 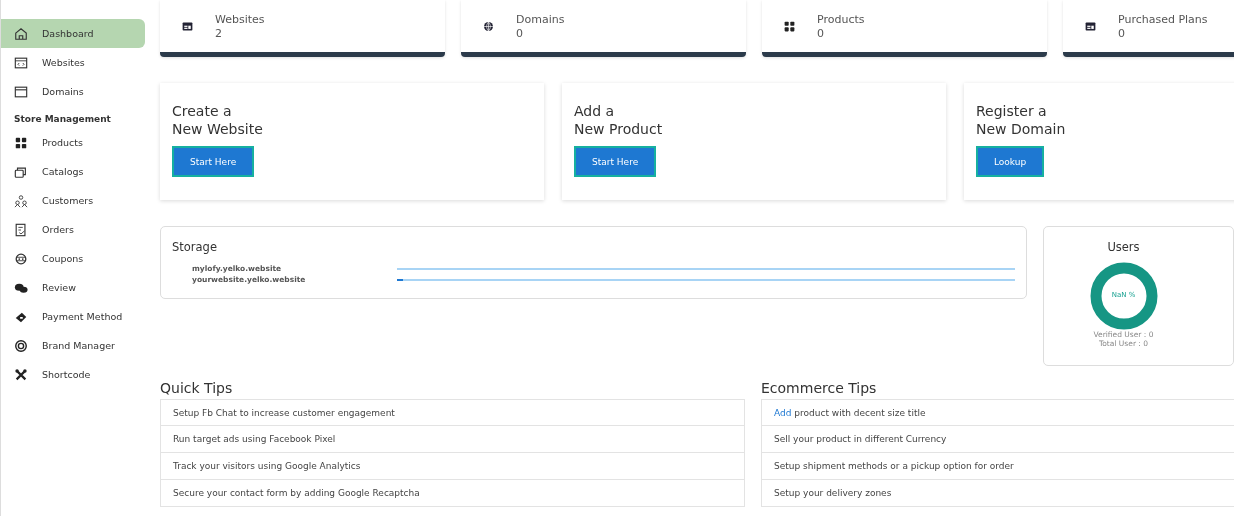 I want to click on stat-value: 2, so click(x=219, y=33).